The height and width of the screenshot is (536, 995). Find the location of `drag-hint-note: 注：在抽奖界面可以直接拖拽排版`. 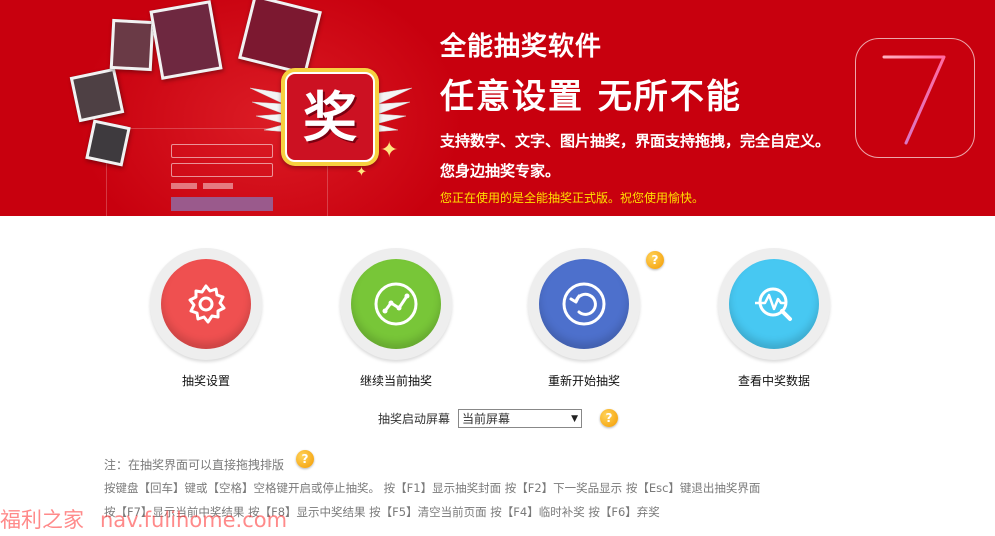

drag-hint-note: 注：在抽奖界面可以直接拖拽排版 is located at coordinates (194, 465).